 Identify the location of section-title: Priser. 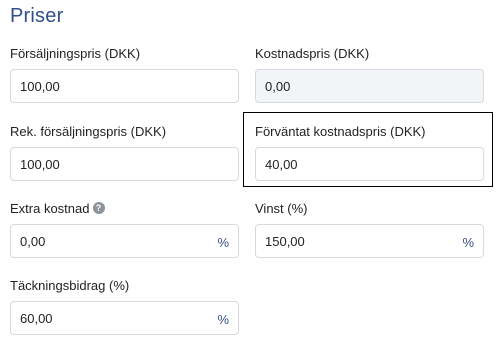
(37, 16).